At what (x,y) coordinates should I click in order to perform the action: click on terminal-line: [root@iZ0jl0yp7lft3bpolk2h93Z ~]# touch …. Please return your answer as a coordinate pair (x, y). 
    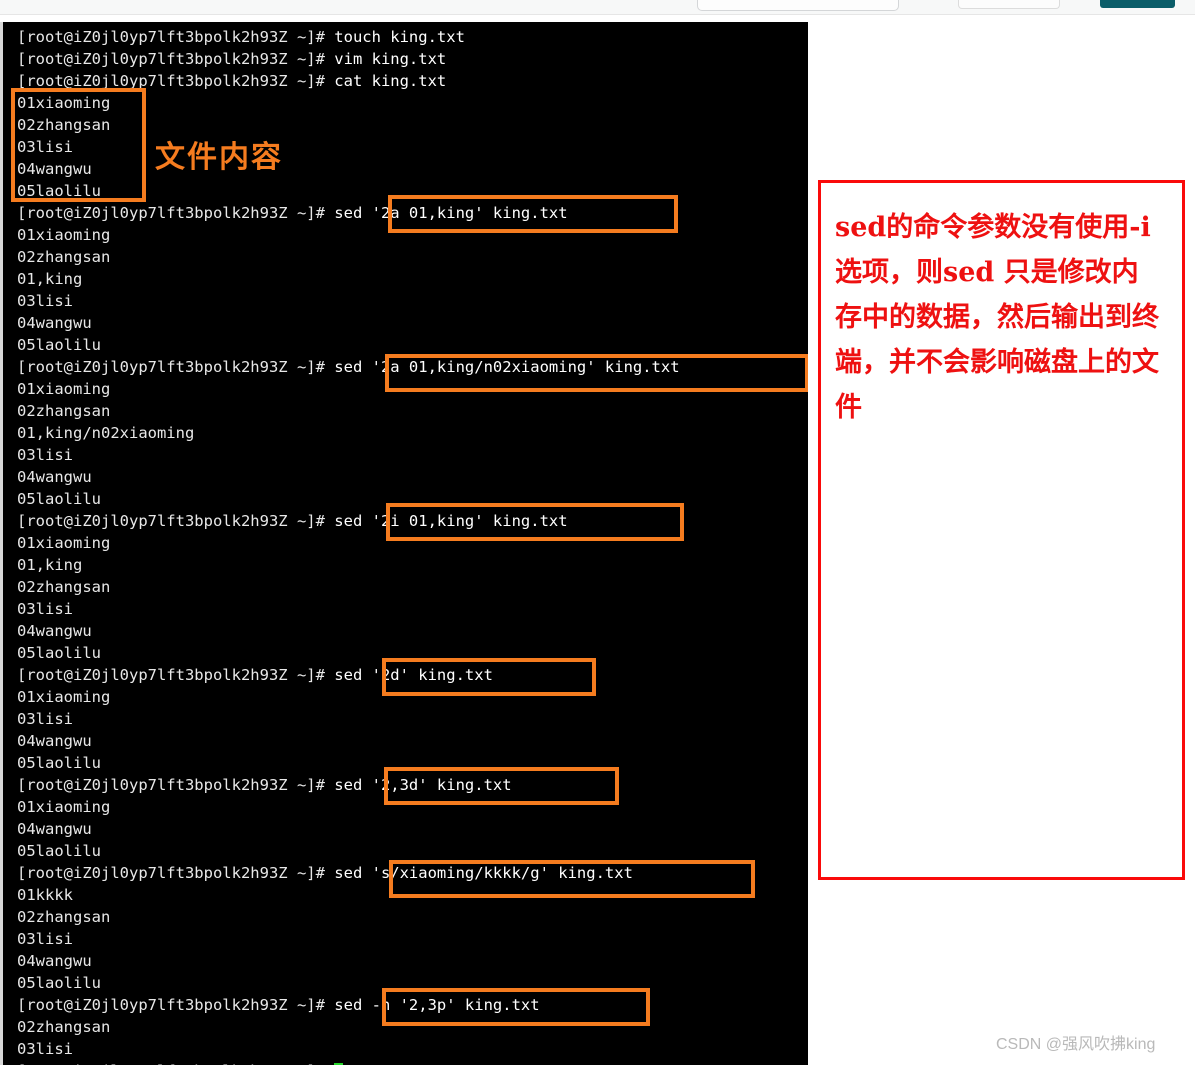
    Looking at the image, I should click on (412, 37).